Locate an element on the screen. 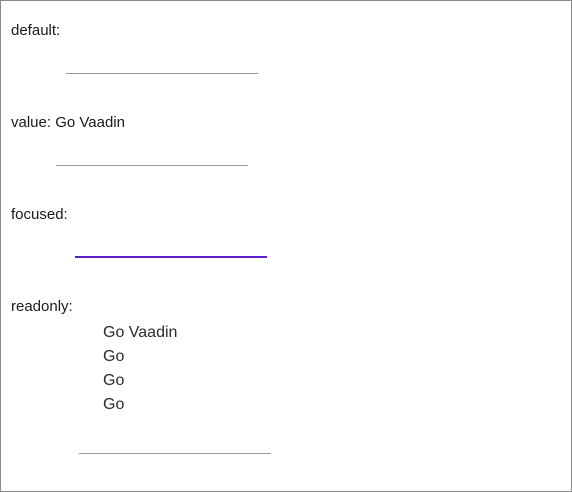 This screenshot has height=492, width=572. focused-text-area is located at coordinates (171, 248).